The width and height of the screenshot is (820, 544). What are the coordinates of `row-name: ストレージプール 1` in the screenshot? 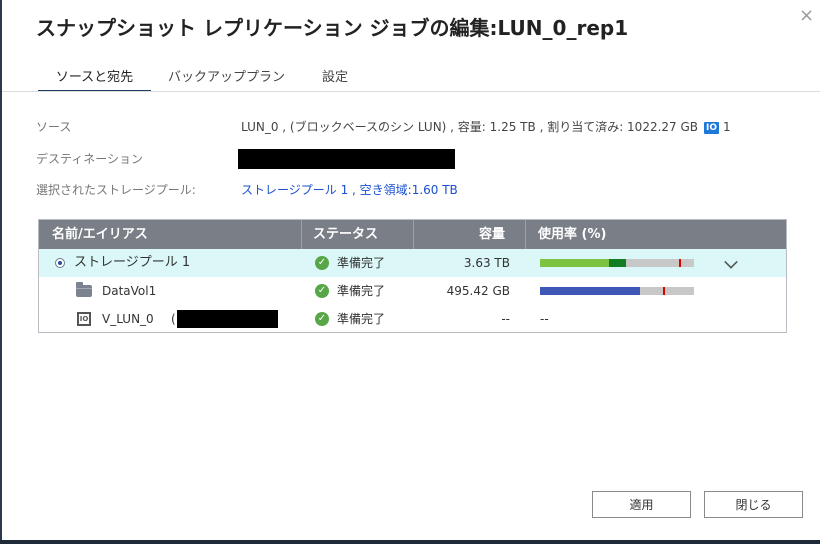 It's located at (132, 262).